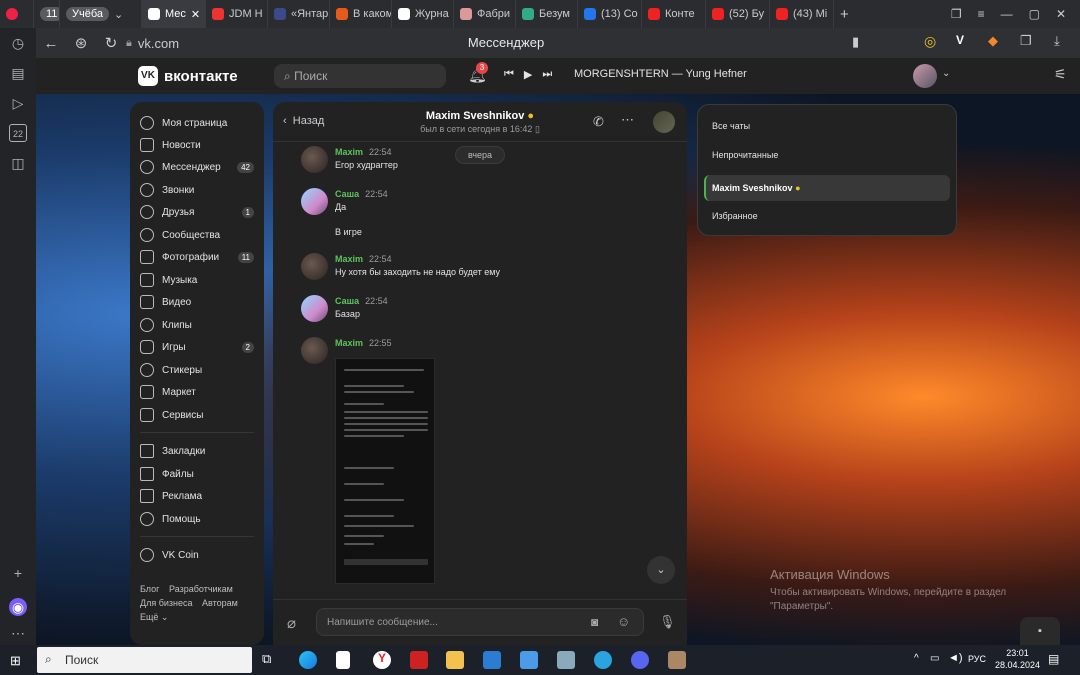 This screenshot has width=1080, height=675. What do you see at coordinates (946, 73) in the screenshot?
I see `chevron-down-icon: ⌄` at bounding box center [946, 73].